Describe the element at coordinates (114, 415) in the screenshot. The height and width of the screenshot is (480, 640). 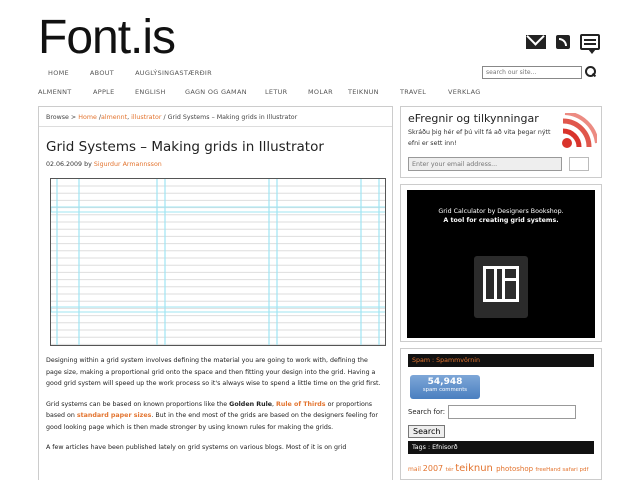
I see `link-standard-paper-sizes: standard paper sizes` at that location.